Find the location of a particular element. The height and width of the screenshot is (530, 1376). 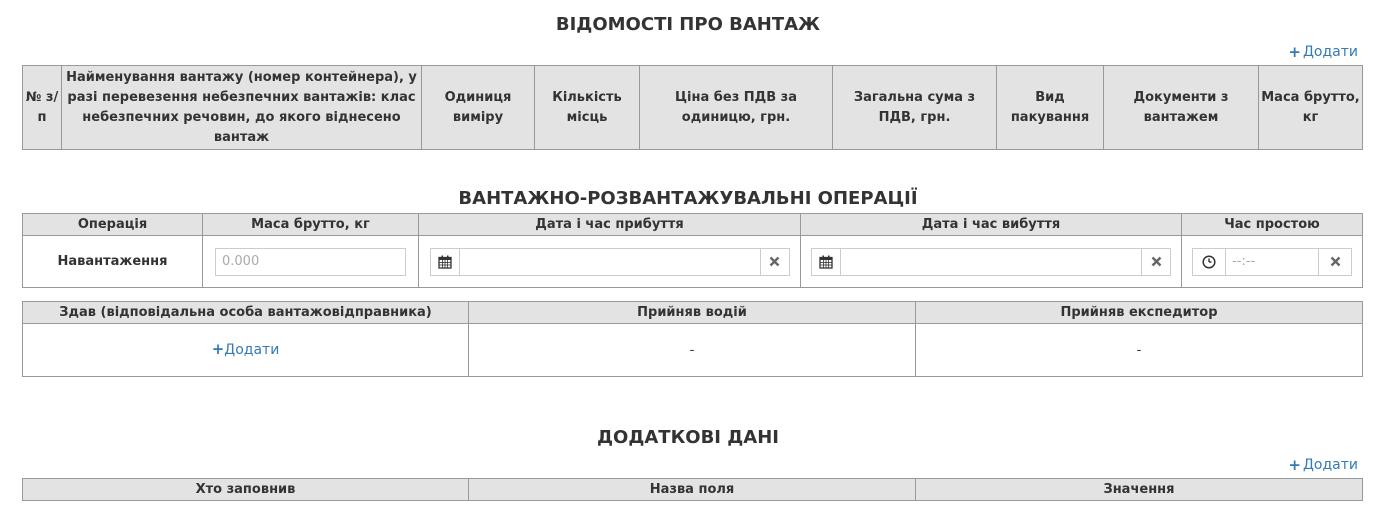

additional-add-button: + Додати is located at coordinates (1323, 465).